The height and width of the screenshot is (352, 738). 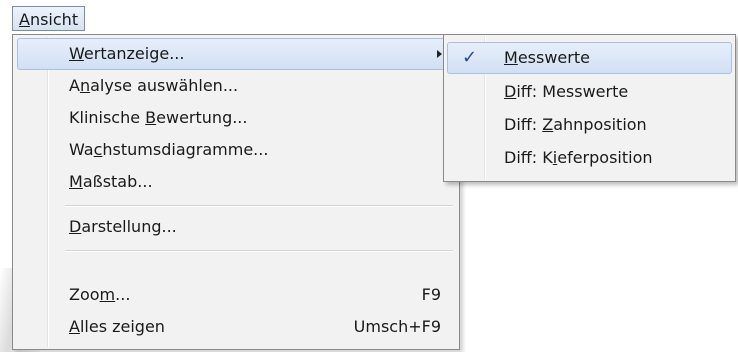 I want to click on submenu-item-label: Diff: Zahnposition, so click(x=575, y=124).